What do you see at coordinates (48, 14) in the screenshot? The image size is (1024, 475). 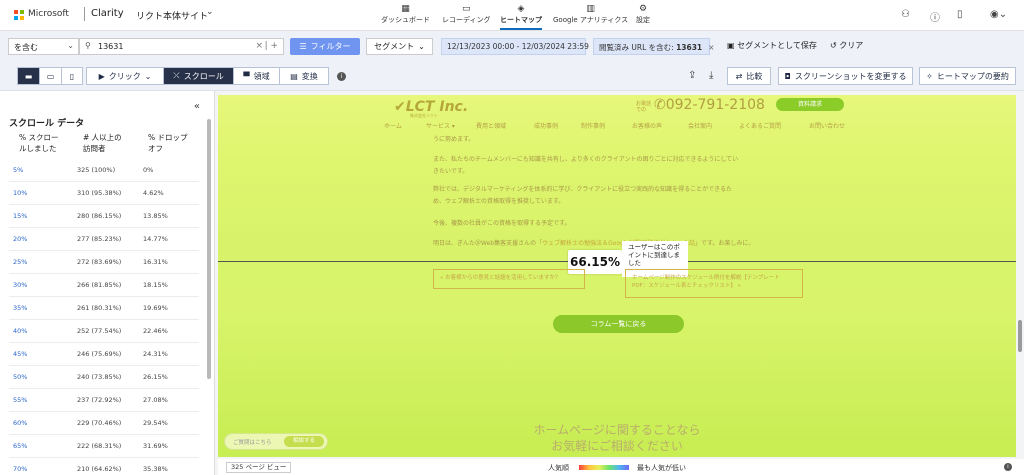 I see `brand-name: Microsoft` at bounding box center [48, 14].